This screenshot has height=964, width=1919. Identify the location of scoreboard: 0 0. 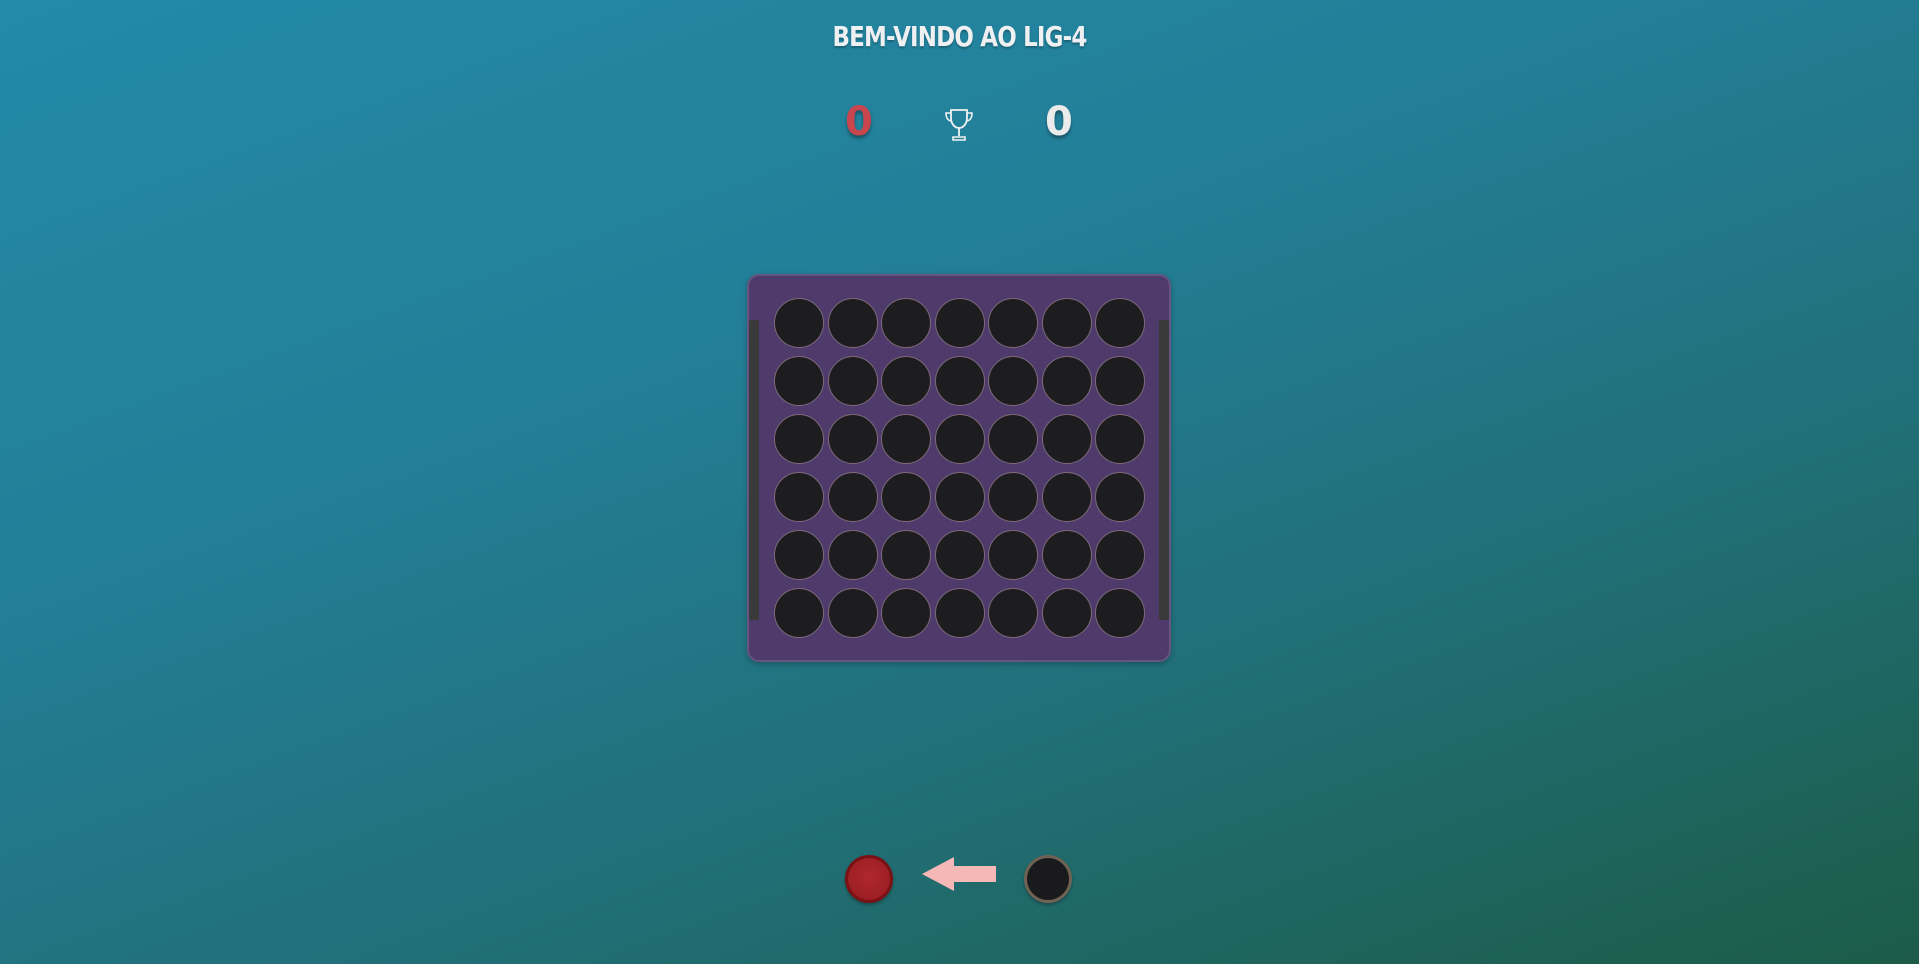
(959, 125).